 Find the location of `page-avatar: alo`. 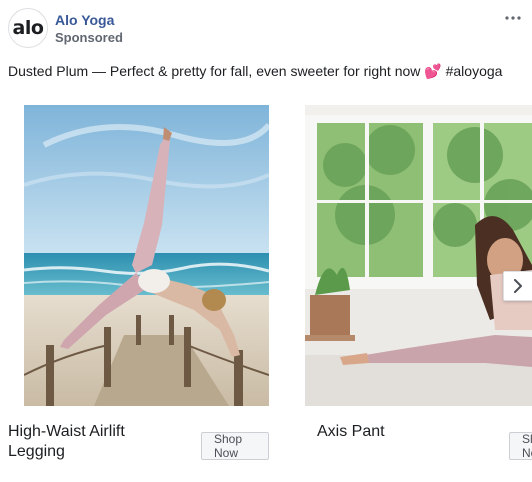

page-avatar: alo is located at coordinates (28, 28).